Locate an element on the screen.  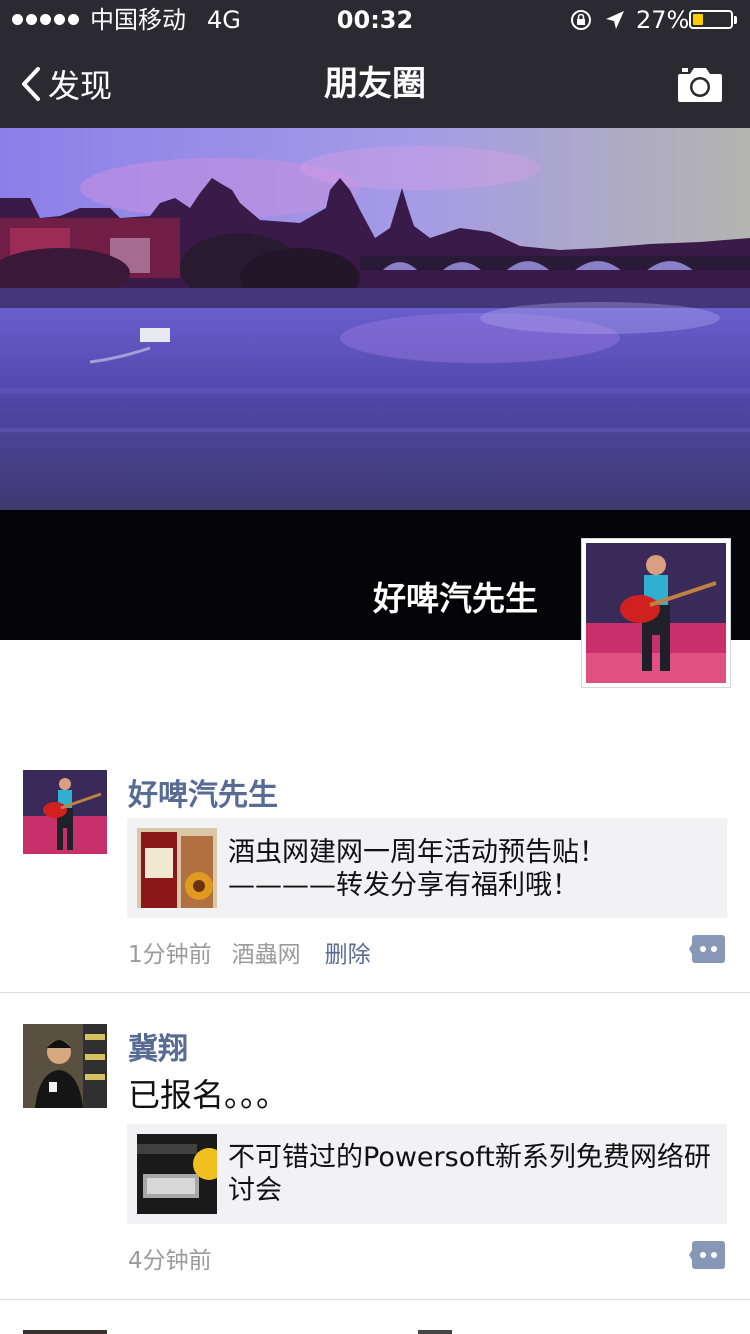
camera-icon is located at coordinates (700, 84).